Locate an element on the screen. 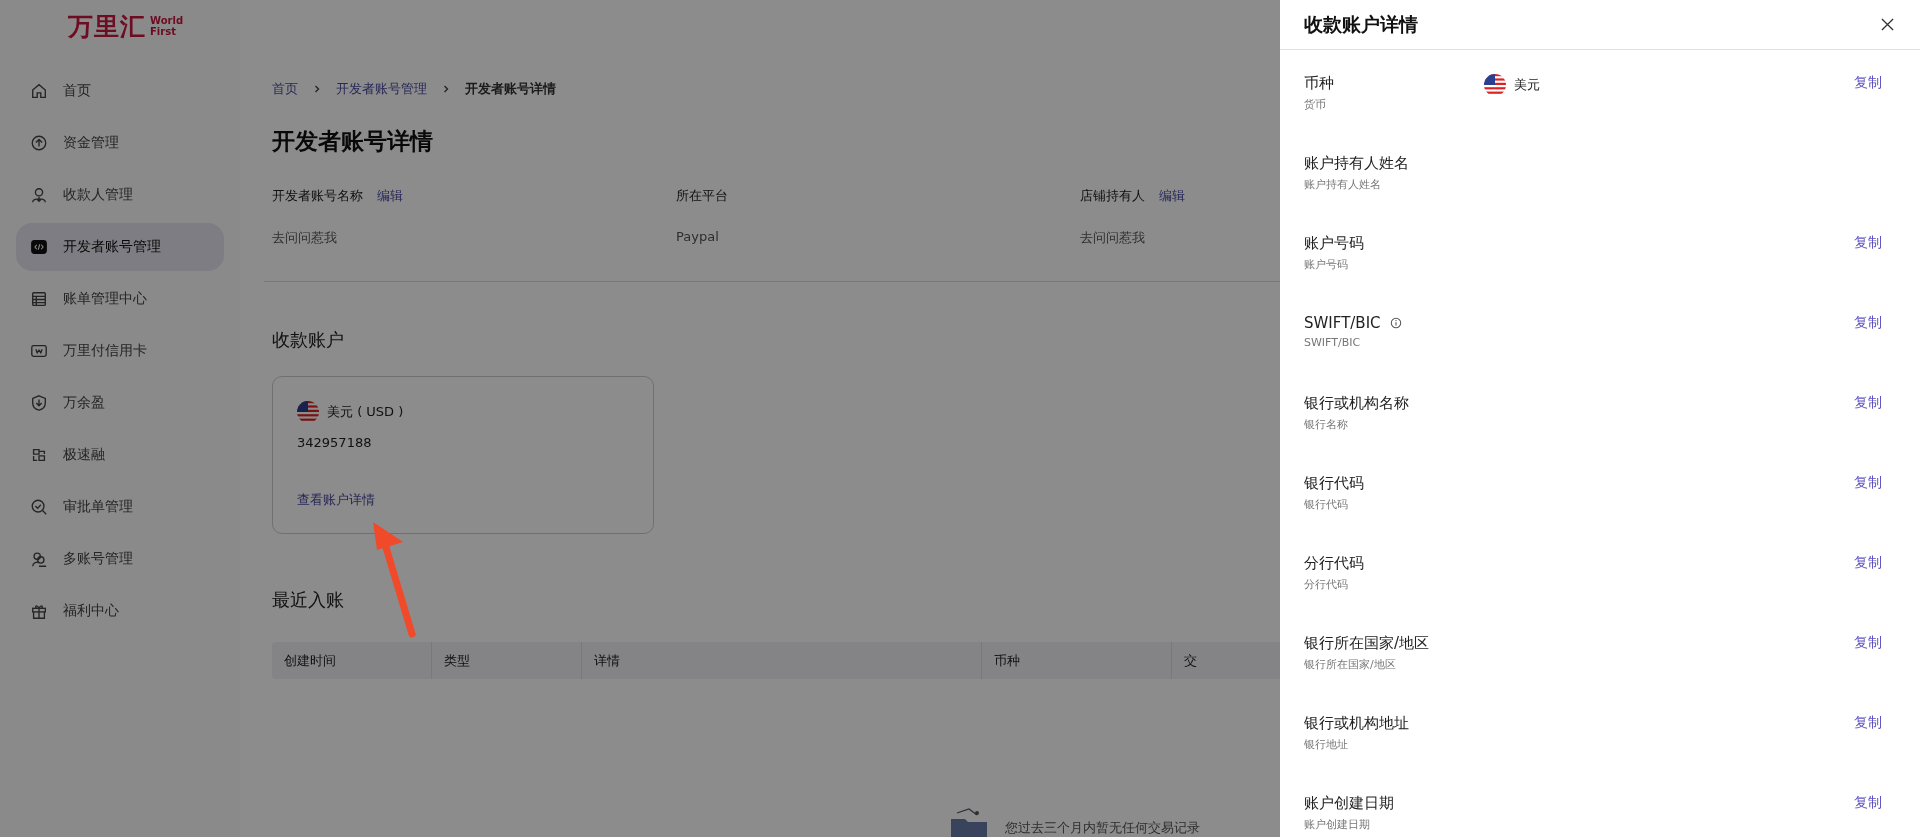 The width and height of the screenshot is (1920, 837). breadcrumb-link: 开发者账号管理 is located at coordinates (381, 89).